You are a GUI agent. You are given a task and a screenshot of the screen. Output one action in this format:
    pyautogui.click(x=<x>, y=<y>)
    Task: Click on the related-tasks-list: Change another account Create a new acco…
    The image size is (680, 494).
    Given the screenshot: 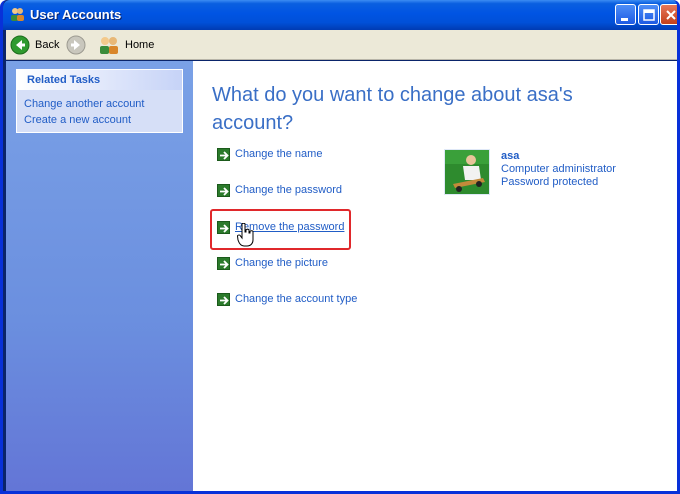 What is the action you would take?
    pyautogui.click(x=99, y=111)
    